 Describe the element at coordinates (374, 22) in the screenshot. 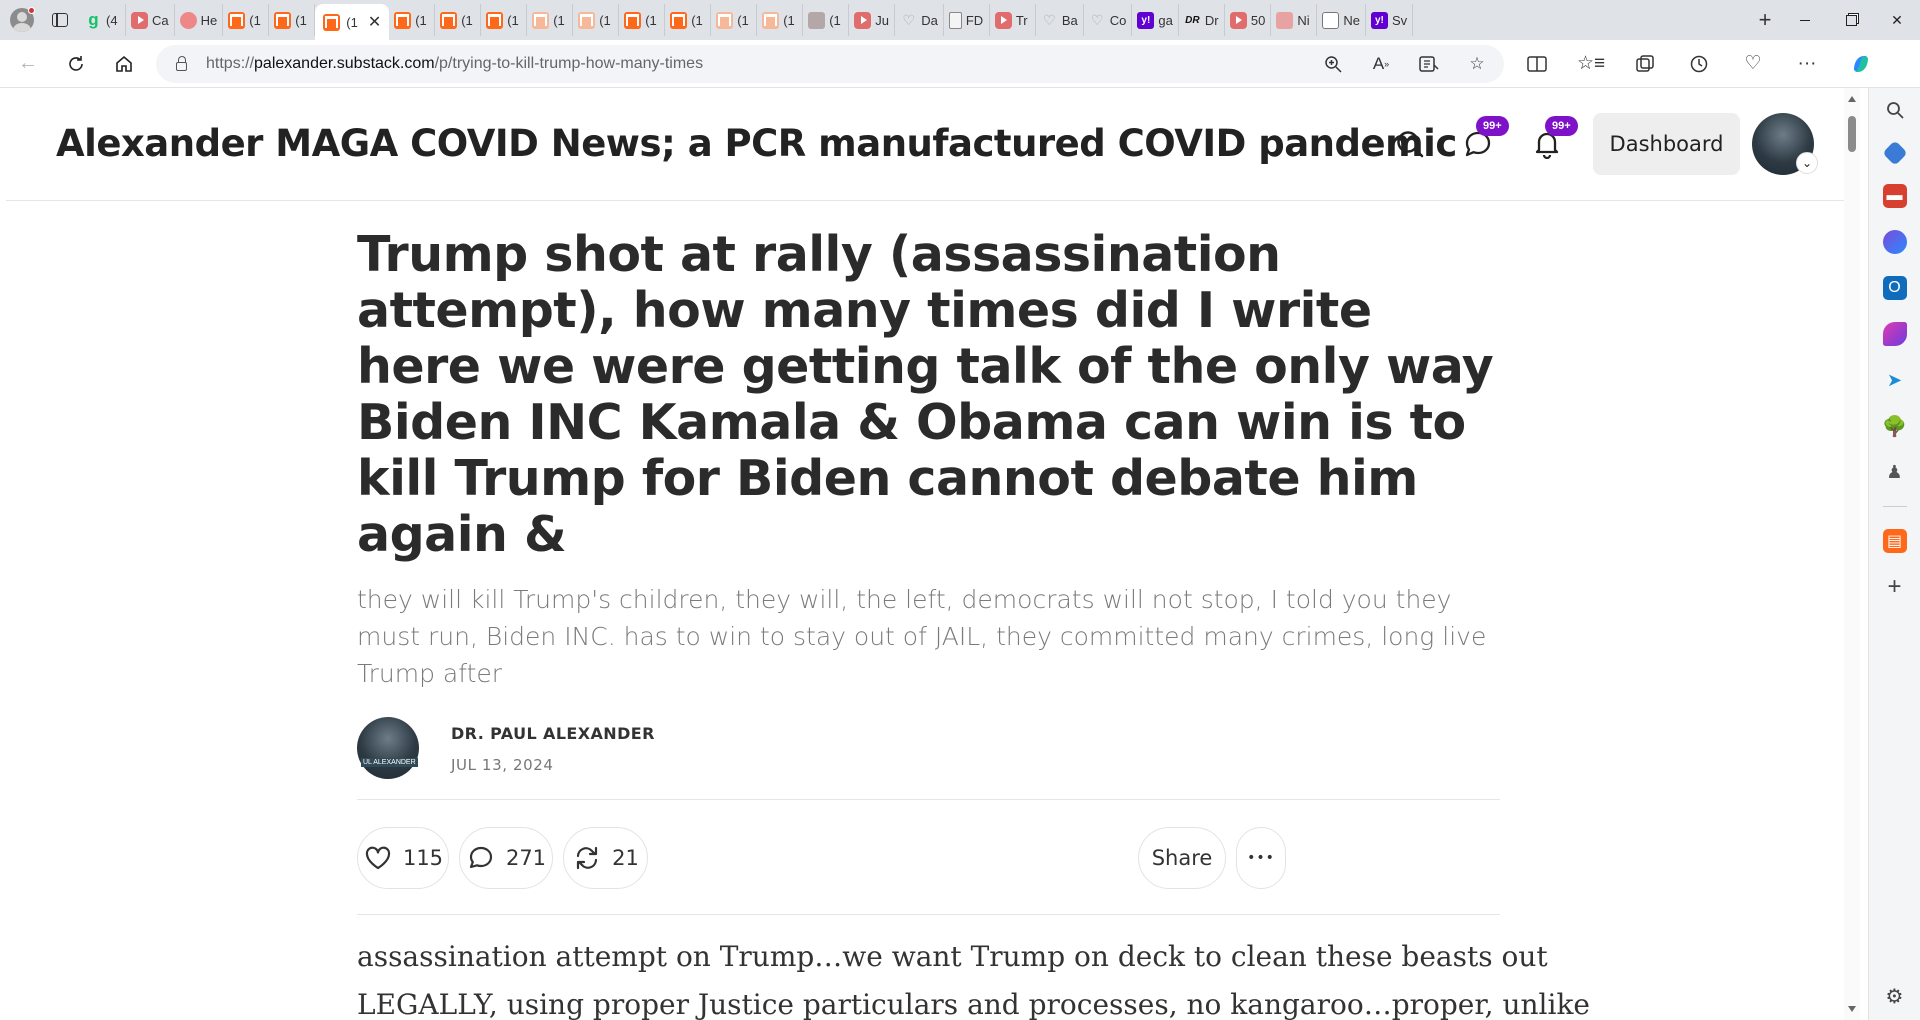

I see `close-tab-icon: ✕` at that location.